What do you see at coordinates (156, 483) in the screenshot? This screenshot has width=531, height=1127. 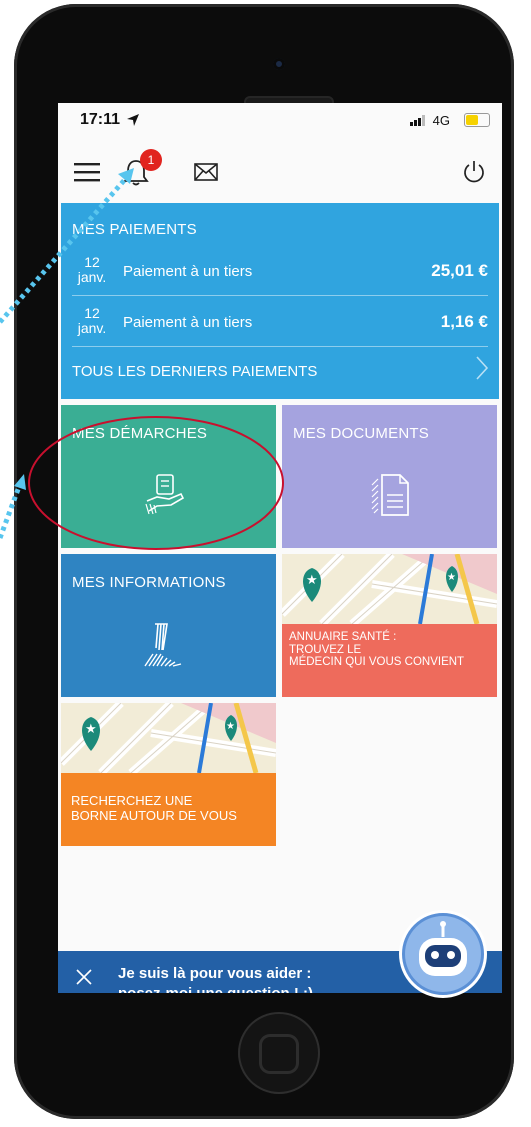 I see `highlight-circle` at bounding box center [156, 483].